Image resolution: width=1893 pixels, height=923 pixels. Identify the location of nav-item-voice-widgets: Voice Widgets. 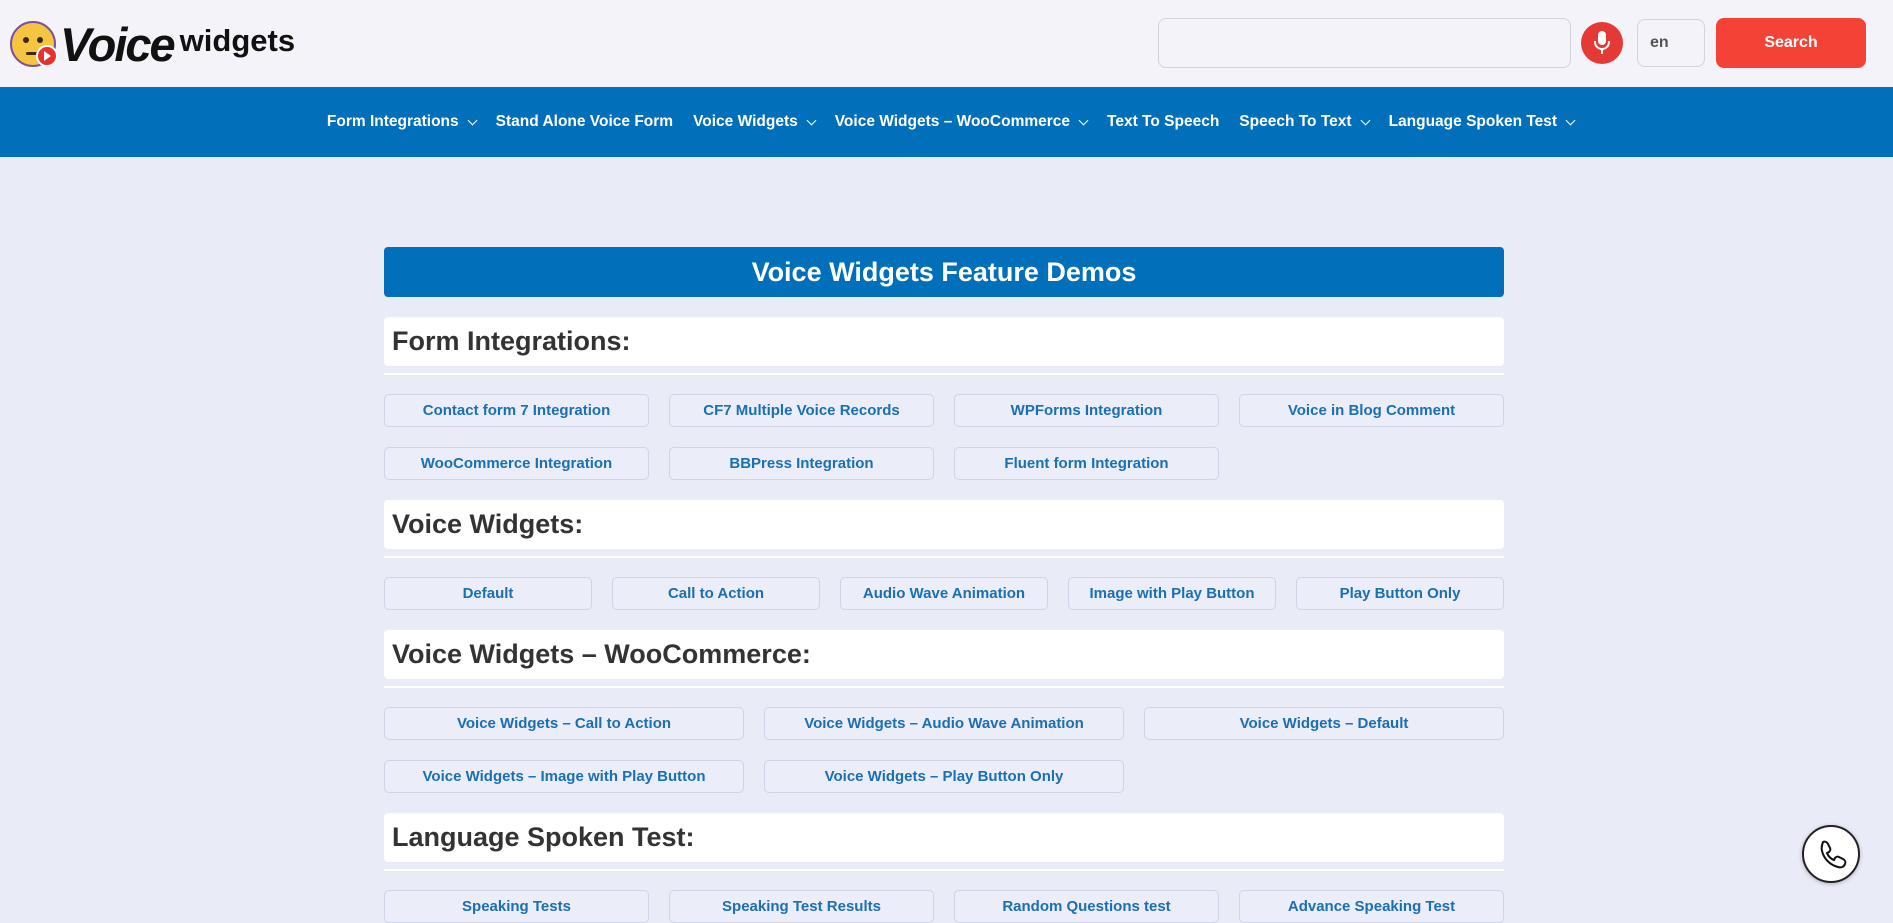
(755, 122).